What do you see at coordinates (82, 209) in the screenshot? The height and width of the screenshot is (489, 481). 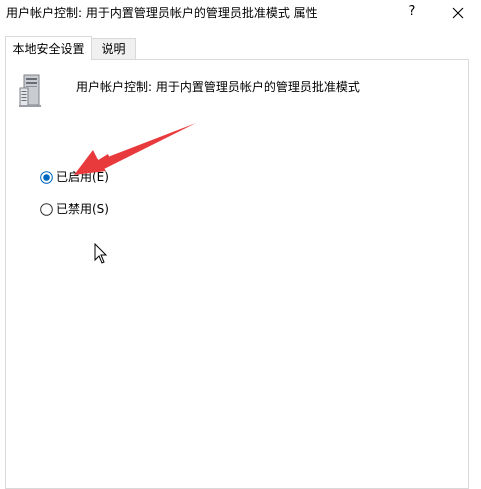 I see `disabled-label: 已禁用(S)` at bounding box center [82, 209].